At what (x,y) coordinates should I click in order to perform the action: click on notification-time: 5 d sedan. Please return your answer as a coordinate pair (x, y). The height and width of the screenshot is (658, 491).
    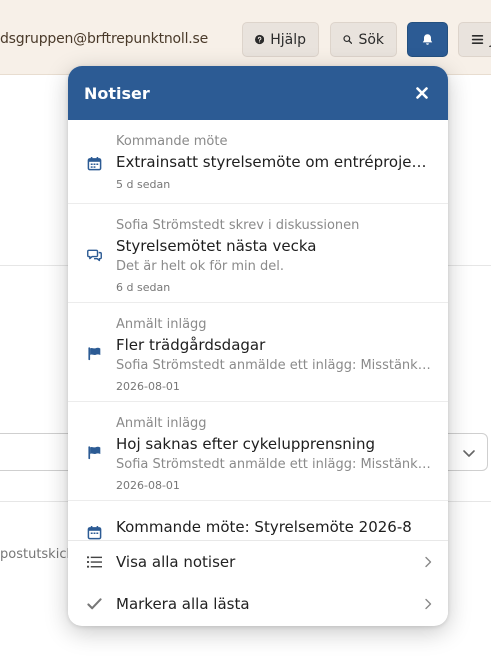
    Looking at the image, I should click on (143, 184).